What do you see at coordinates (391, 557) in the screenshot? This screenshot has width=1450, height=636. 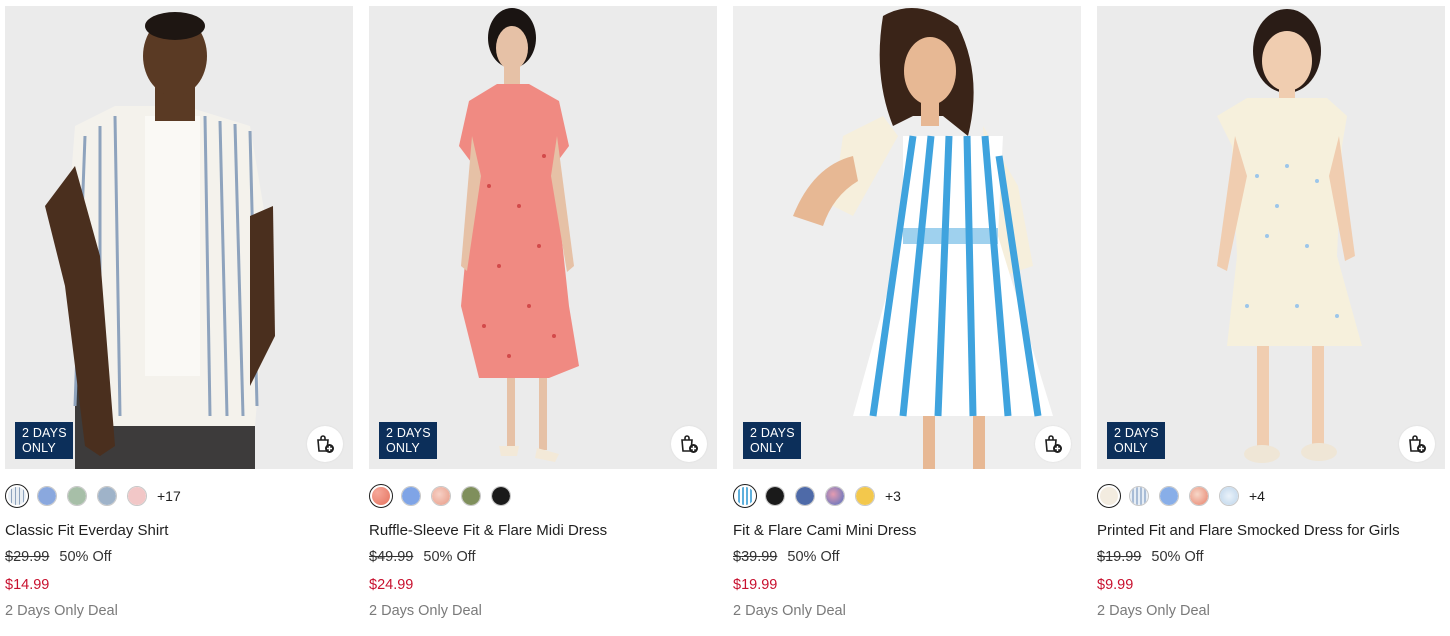 I see `original-price: $49.99` at bounding box center [391, 557].